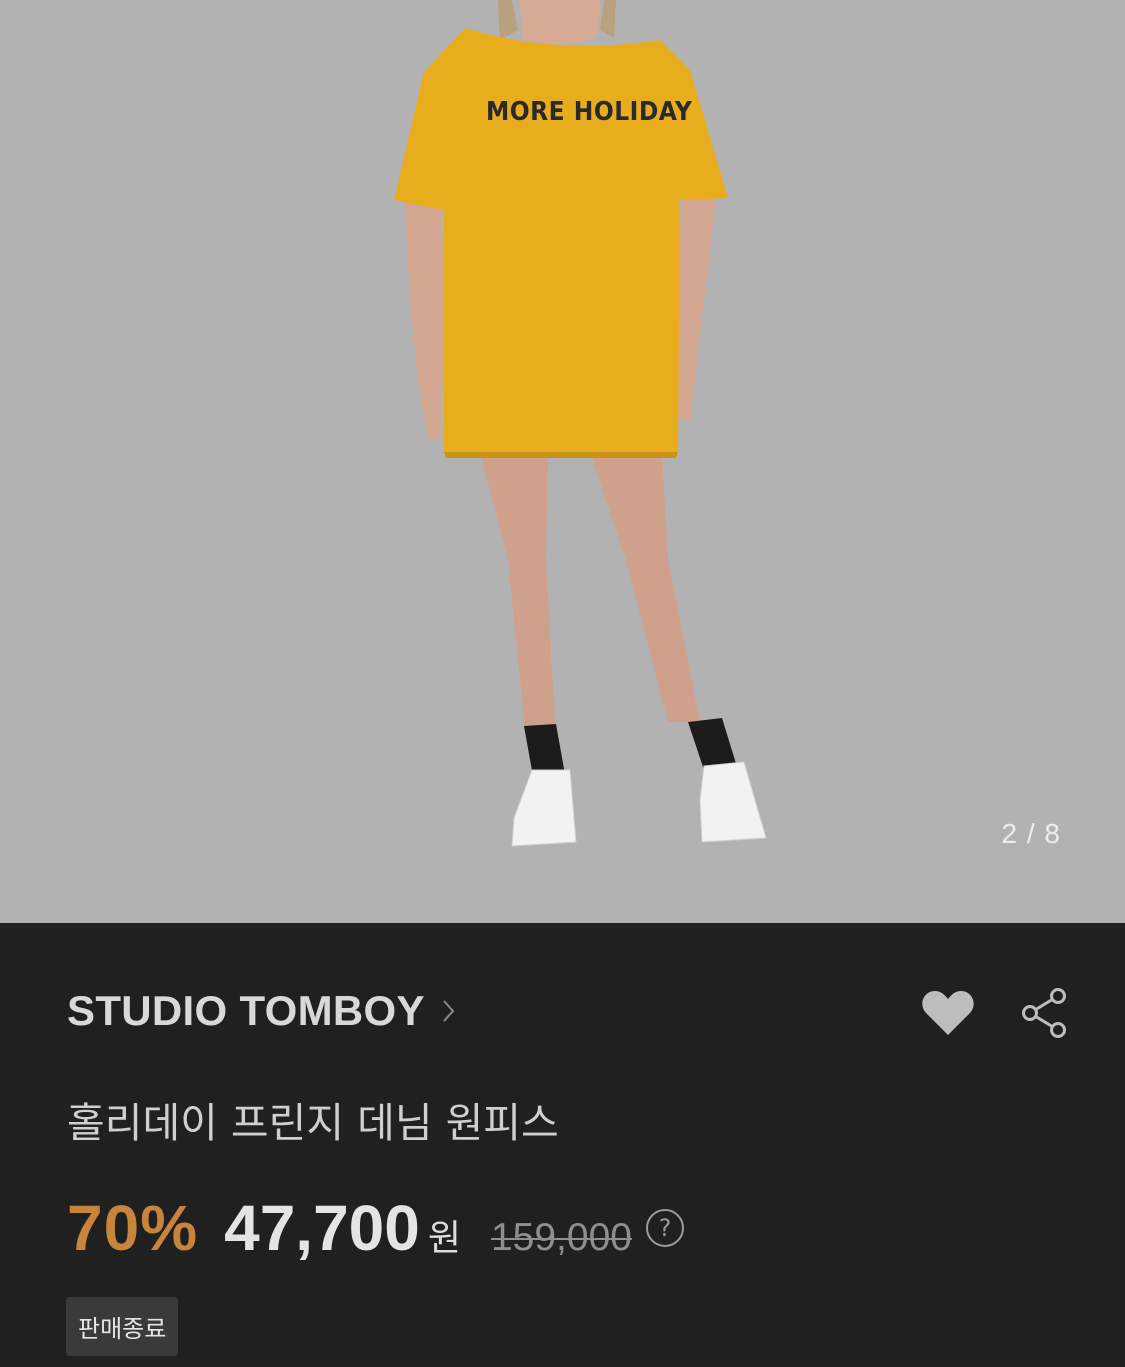 The image size is (1125, 1367). What do you see at coordinates (1031, 833) in the screenshot?
I see `image-counter: 2 / 8` at bounding box center [1031, 833].